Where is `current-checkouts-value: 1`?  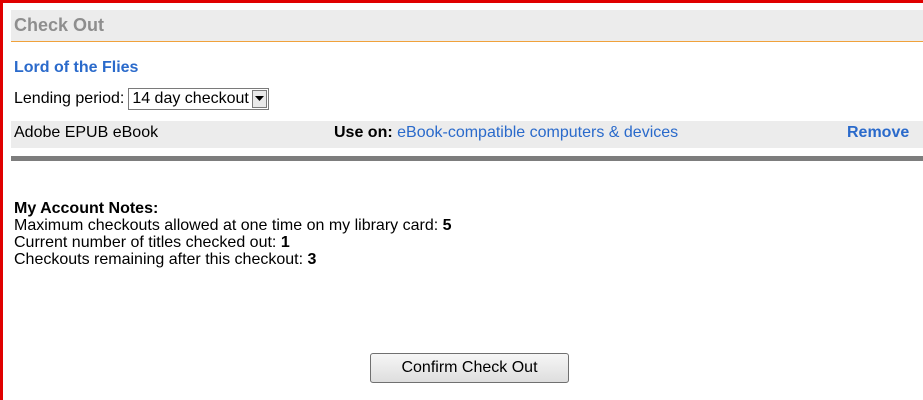 current-checkouts-value: 1 is located at coordinates (285, 242).